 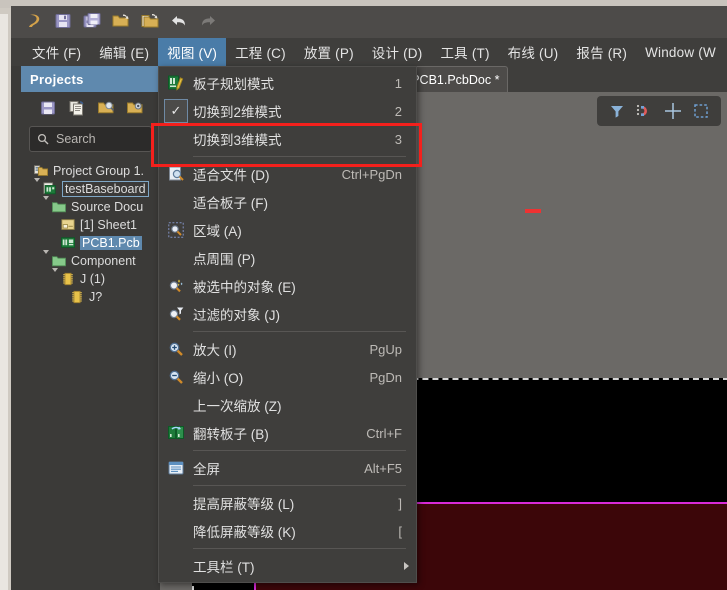 I want to click on view-menu-item: 降低屏蔽等级 (K) [, so click(x=287, y=531).